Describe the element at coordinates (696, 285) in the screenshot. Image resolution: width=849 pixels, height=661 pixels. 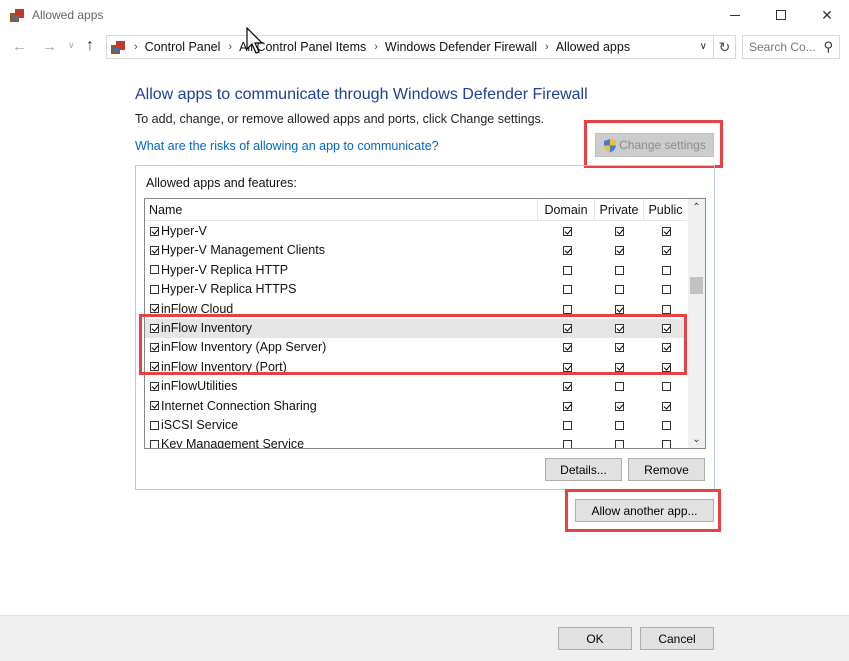
I see `scroll-thumb` at that location.